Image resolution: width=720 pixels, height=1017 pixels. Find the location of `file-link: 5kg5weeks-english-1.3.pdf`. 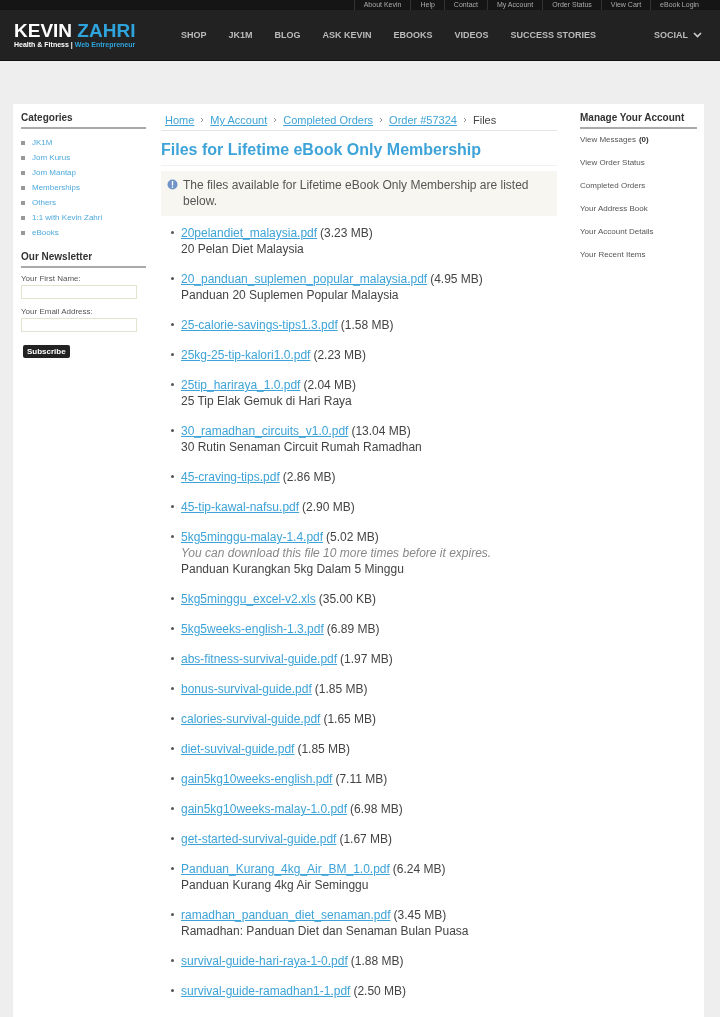

file-link: 5kg5weeks-english-1.3.pdf is located at coordinates (252, 629).